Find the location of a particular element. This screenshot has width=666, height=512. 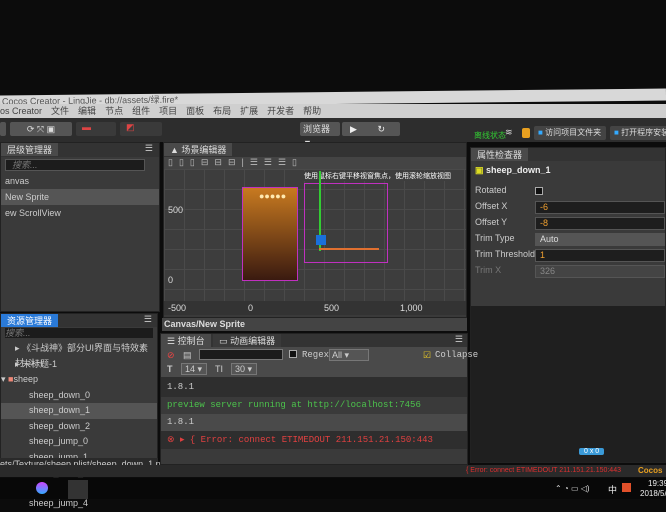

menu-developer: 开发者 is located at coordinates (280, 111).